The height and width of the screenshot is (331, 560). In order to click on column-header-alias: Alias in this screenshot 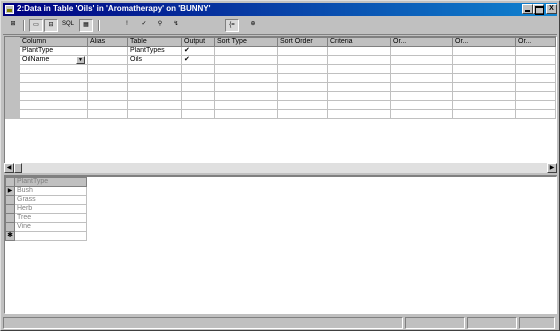, I will do `click(107, 42)`.